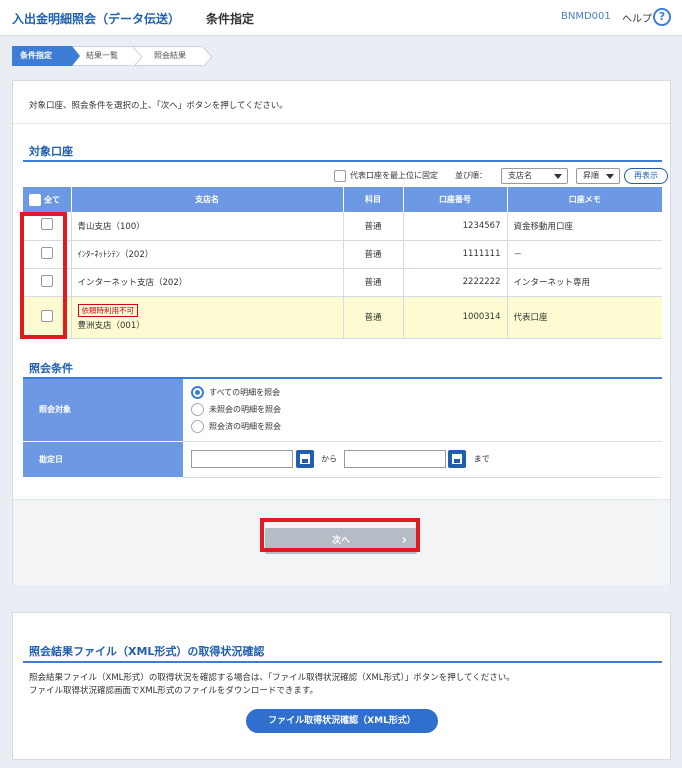 The height and width of the screenshot is (768, 682). Describe the element at coordinates (340, 176) in the screenshot. I see `fix-representative-checkbox` at that location.